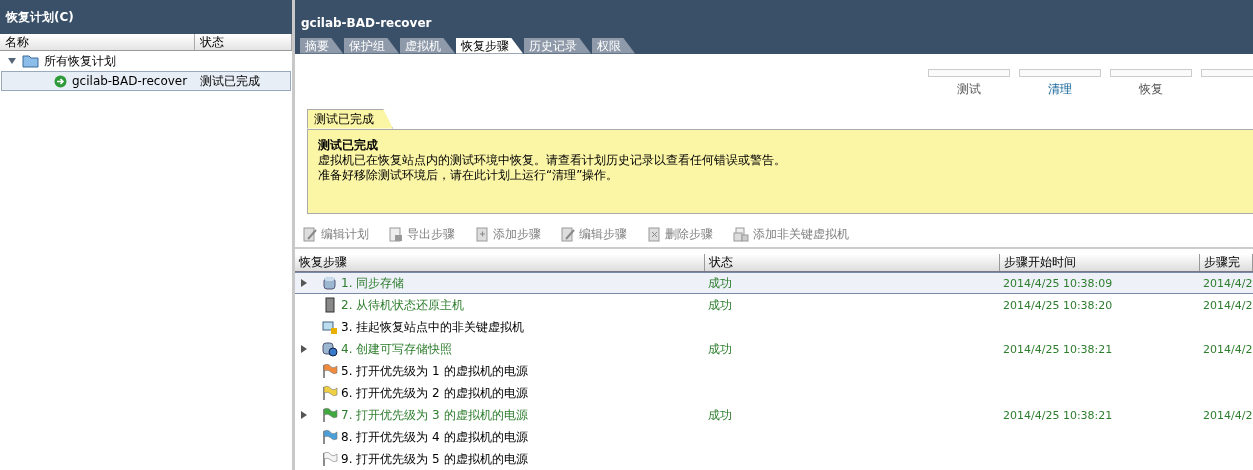 This screenshot has height=470, width=1253. Describe the element at coordinates (654, 234) in the screenshot. I see `scroll-x-icon` at that location.